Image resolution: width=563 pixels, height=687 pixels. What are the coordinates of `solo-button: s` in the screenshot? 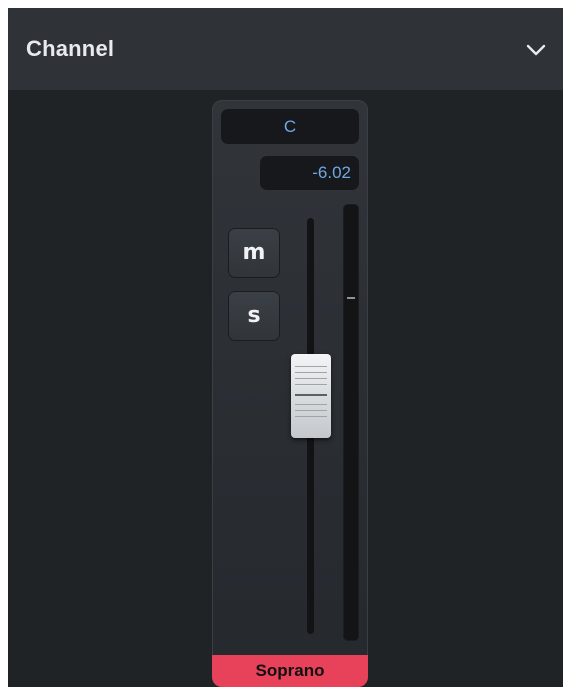 It's located at (254, 316).